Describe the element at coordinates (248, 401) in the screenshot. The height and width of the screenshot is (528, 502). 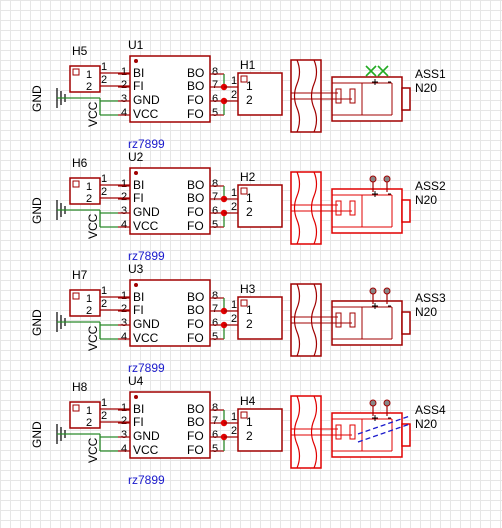
I see `output-header-ref: H4` at that location.